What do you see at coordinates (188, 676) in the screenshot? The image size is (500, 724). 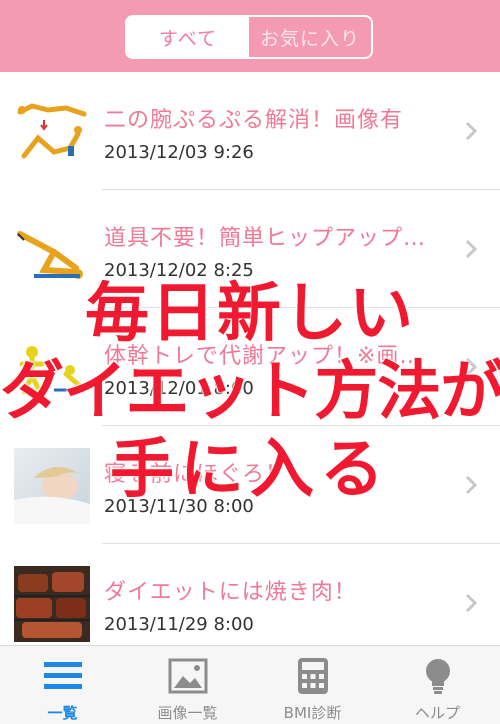 I see `image-icon` at bounding box center [188, 676].